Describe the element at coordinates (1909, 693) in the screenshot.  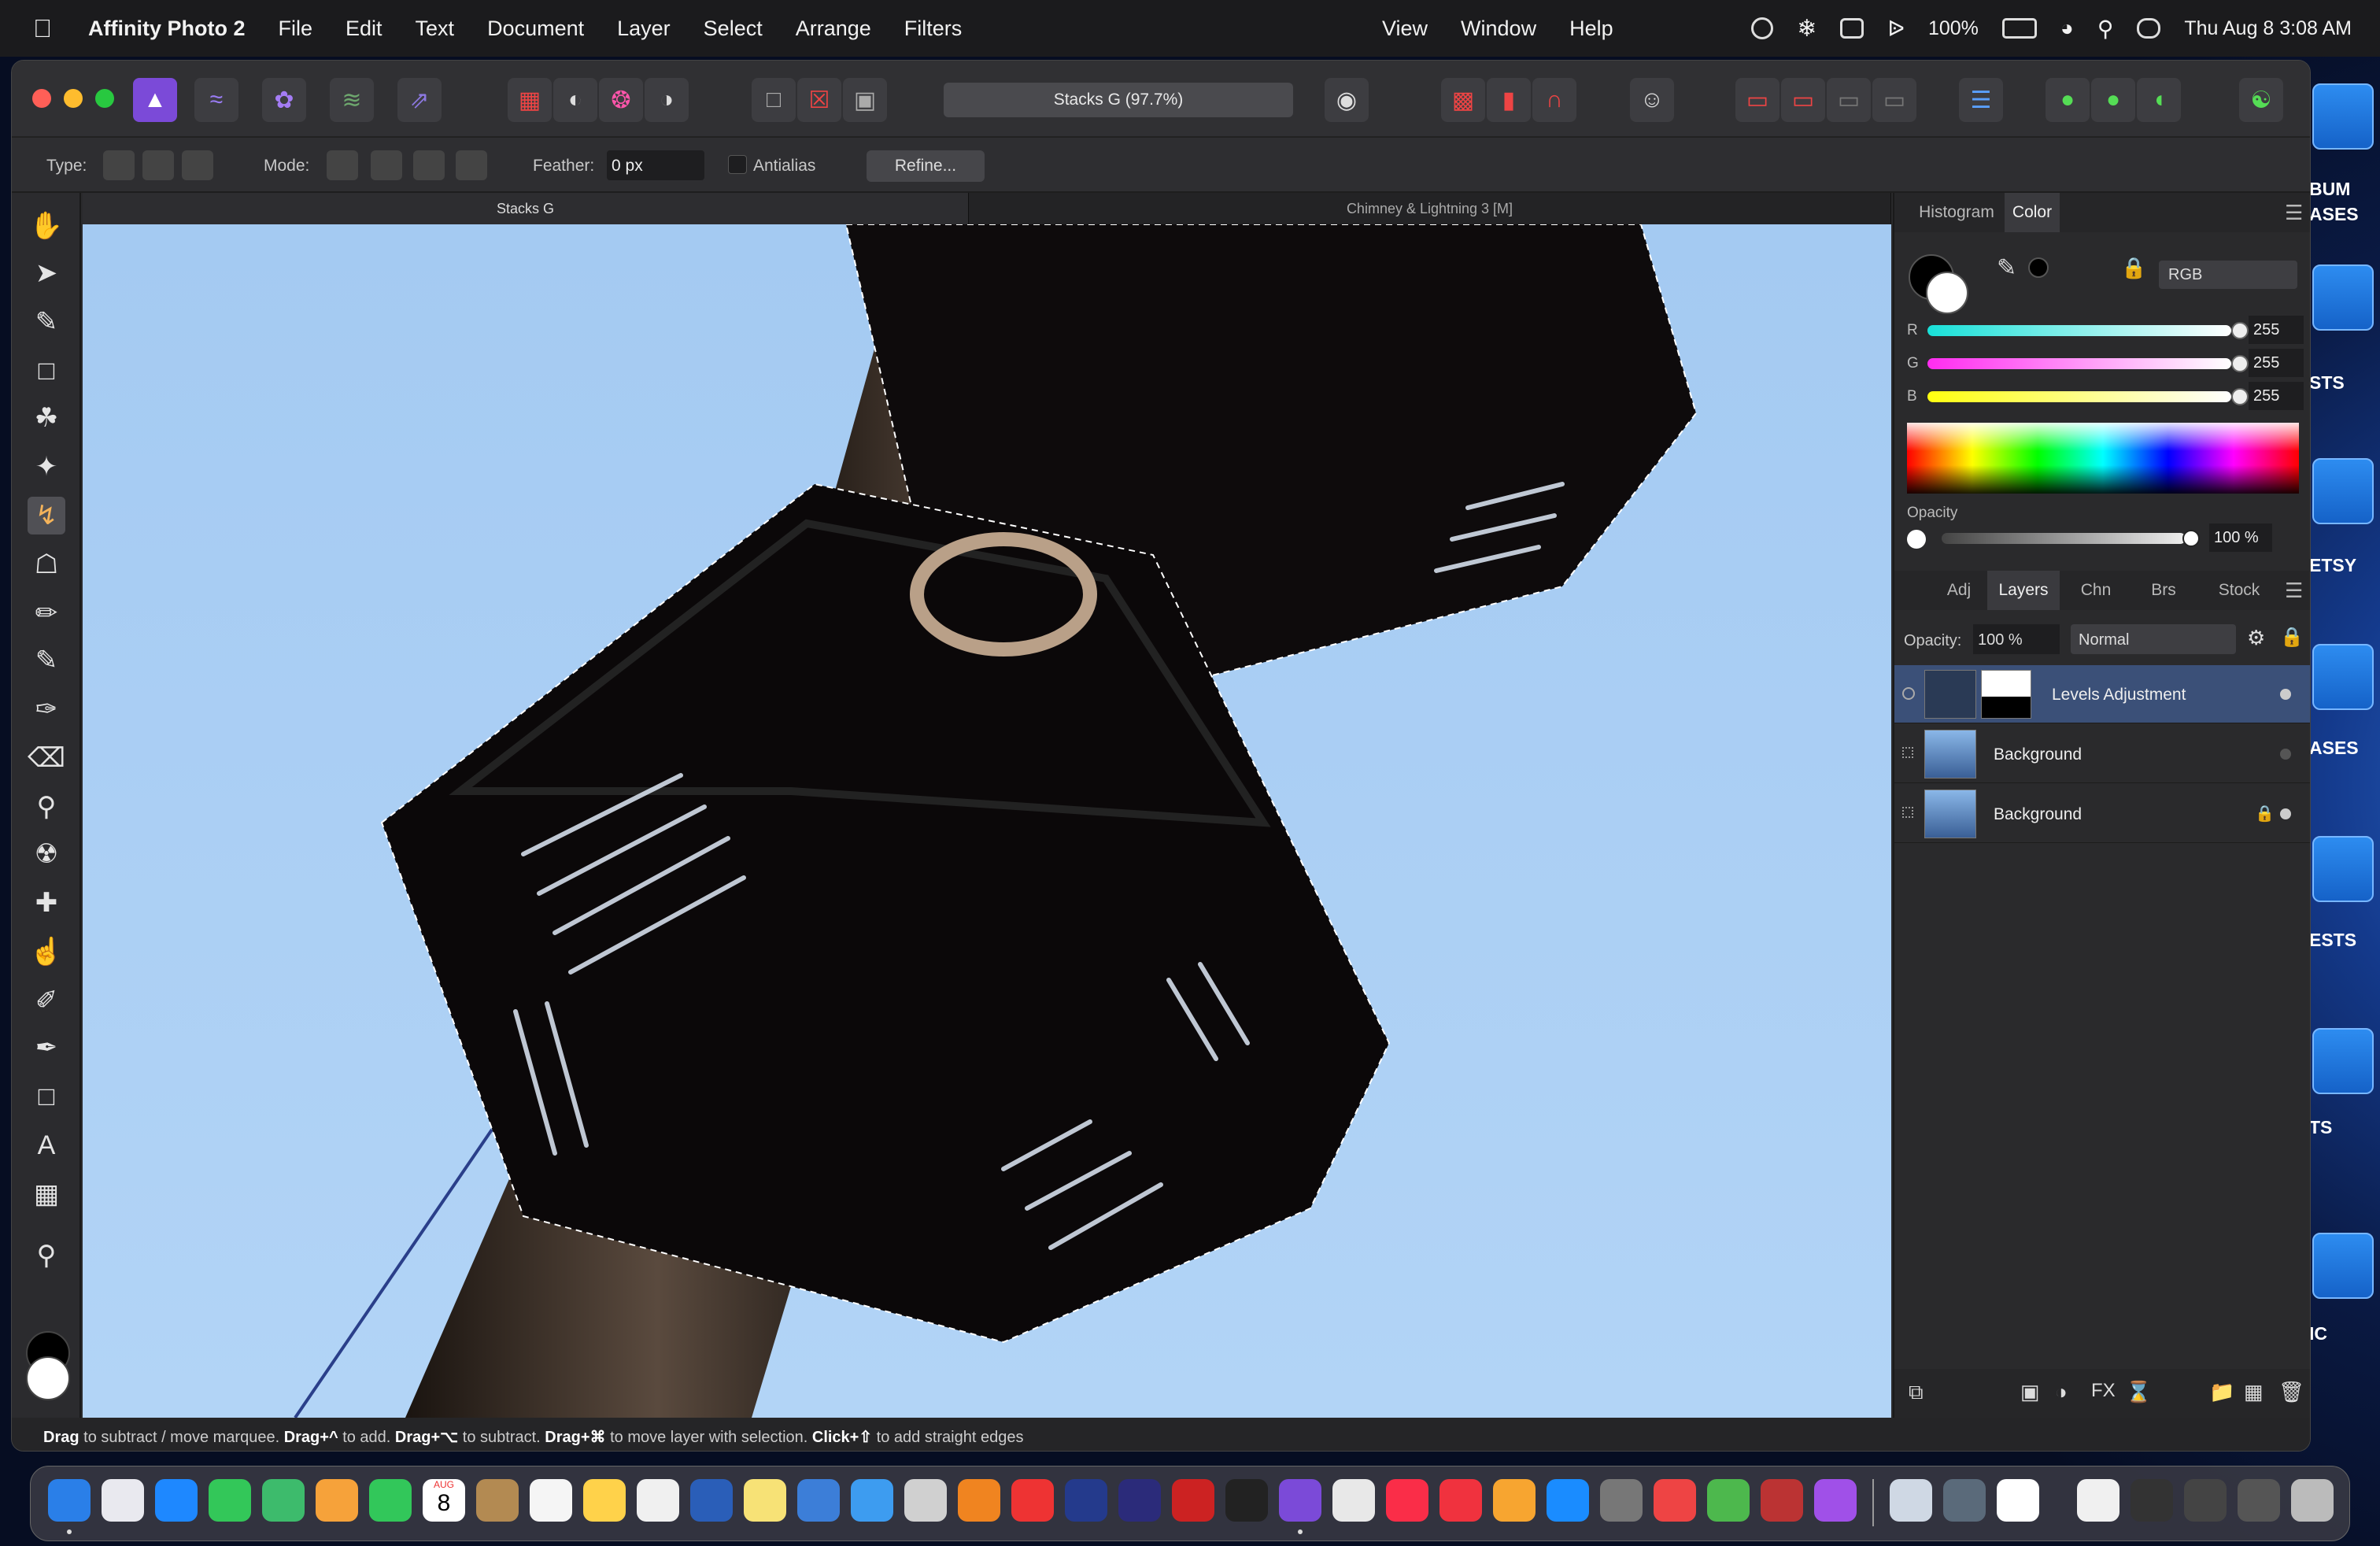
I see `layer-visibility-icon` at that location.